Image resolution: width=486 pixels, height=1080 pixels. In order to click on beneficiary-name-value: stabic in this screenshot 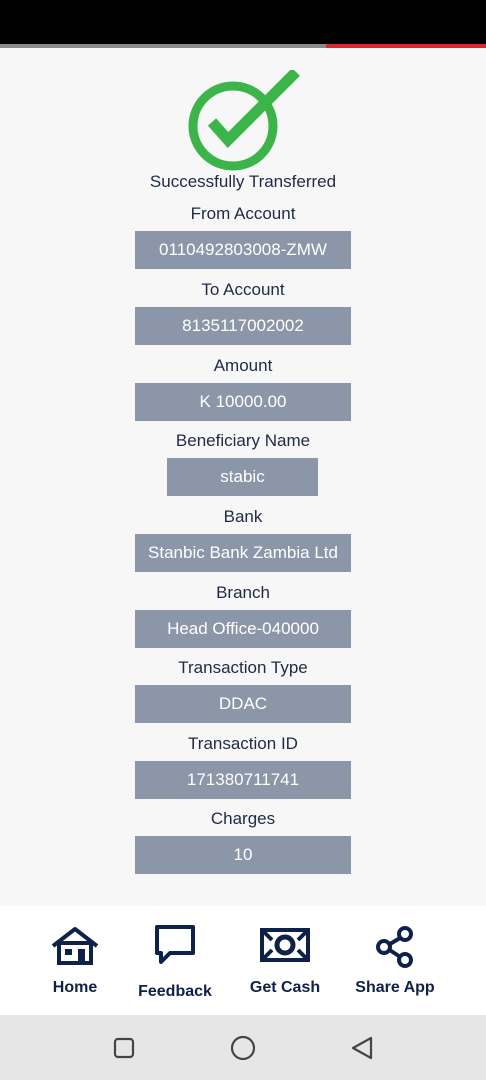, I will do `click(242, 477)`.